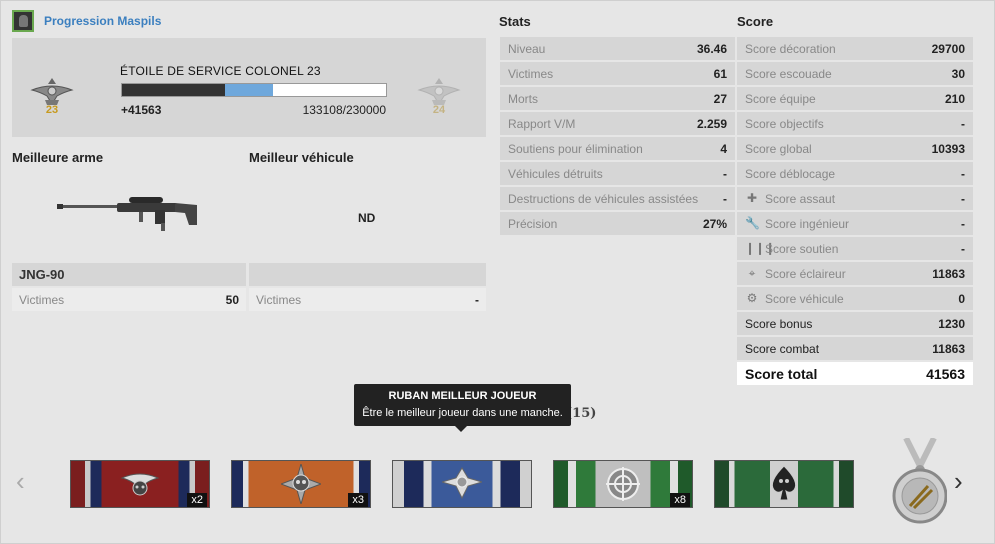 This screenshot has height=544, width=995. I want to click on vehicle-kills-value: -, so click(477, 300).